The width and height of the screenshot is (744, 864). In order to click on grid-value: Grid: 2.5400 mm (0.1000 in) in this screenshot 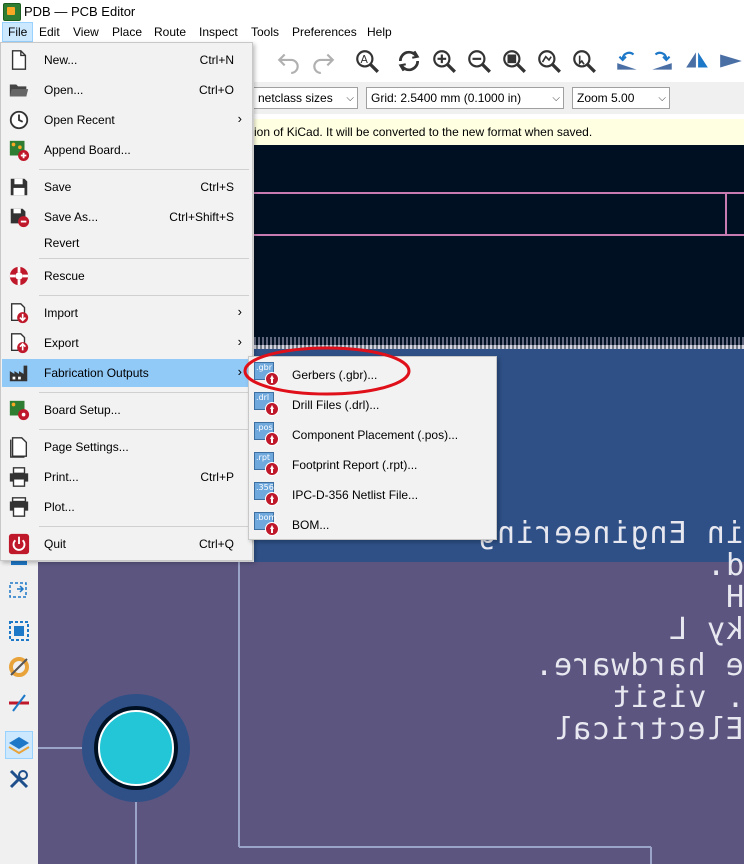, I will do `click(446, 98)`.